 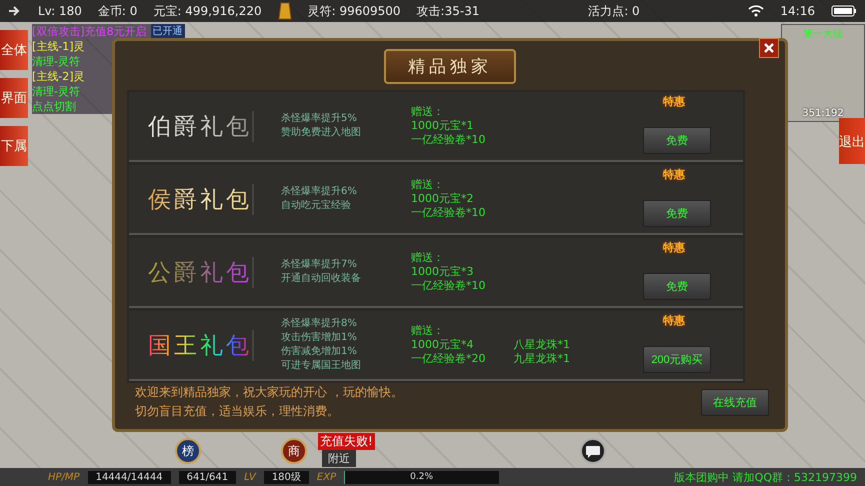 What do you see at coordinates (319, 119) in the screenshot?
I see `perk-text: 杀怪爆率提升5%` at bounding box center [319, 119].